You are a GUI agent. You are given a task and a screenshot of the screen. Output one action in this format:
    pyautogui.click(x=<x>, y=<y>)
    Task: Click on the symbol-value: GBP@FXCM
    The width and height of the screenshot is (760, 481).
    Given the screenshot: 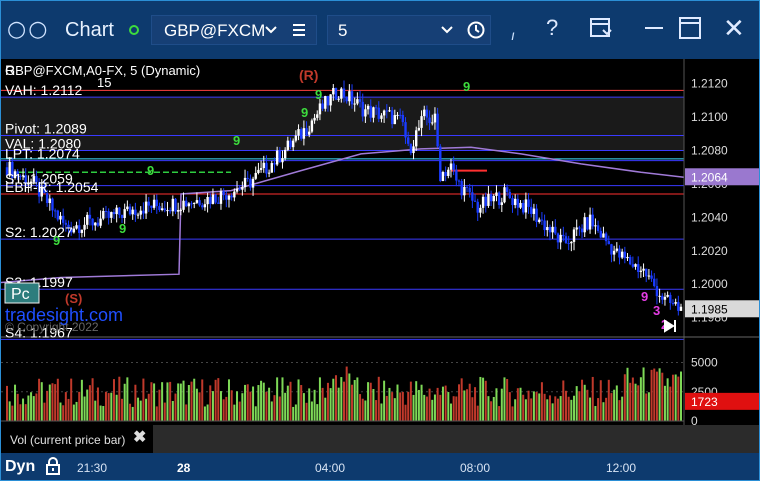 What is the action you would take?
    pyautogui.click(x=214, y=31)
    